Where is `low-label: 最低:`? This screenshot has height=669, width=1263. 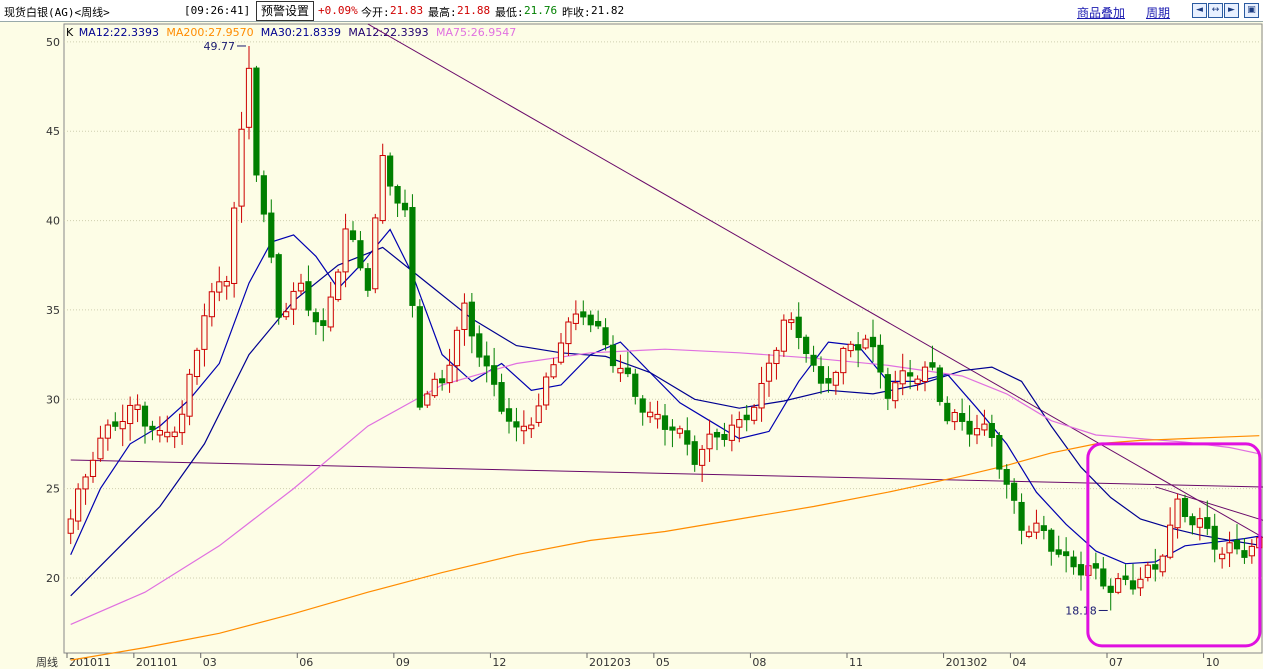
low-label: 最低: is located at coordinates (509, 12).